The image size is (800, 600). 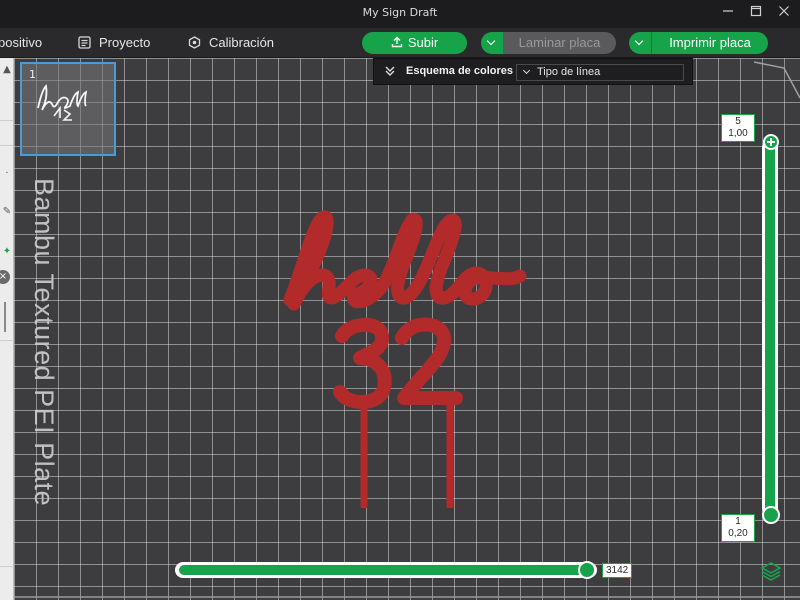 I want to click on collapse-icon, so click(x=390, y=71).